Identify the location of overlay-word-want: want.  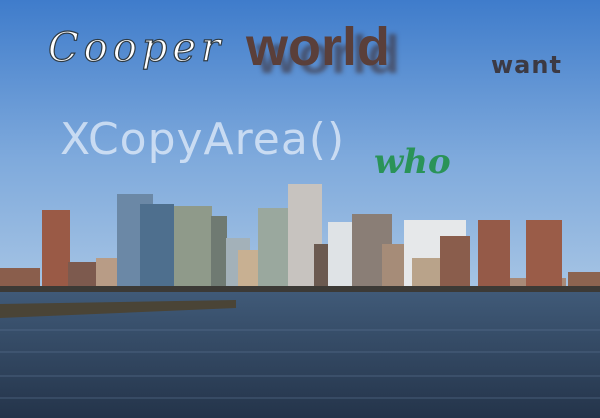
(526, 65).